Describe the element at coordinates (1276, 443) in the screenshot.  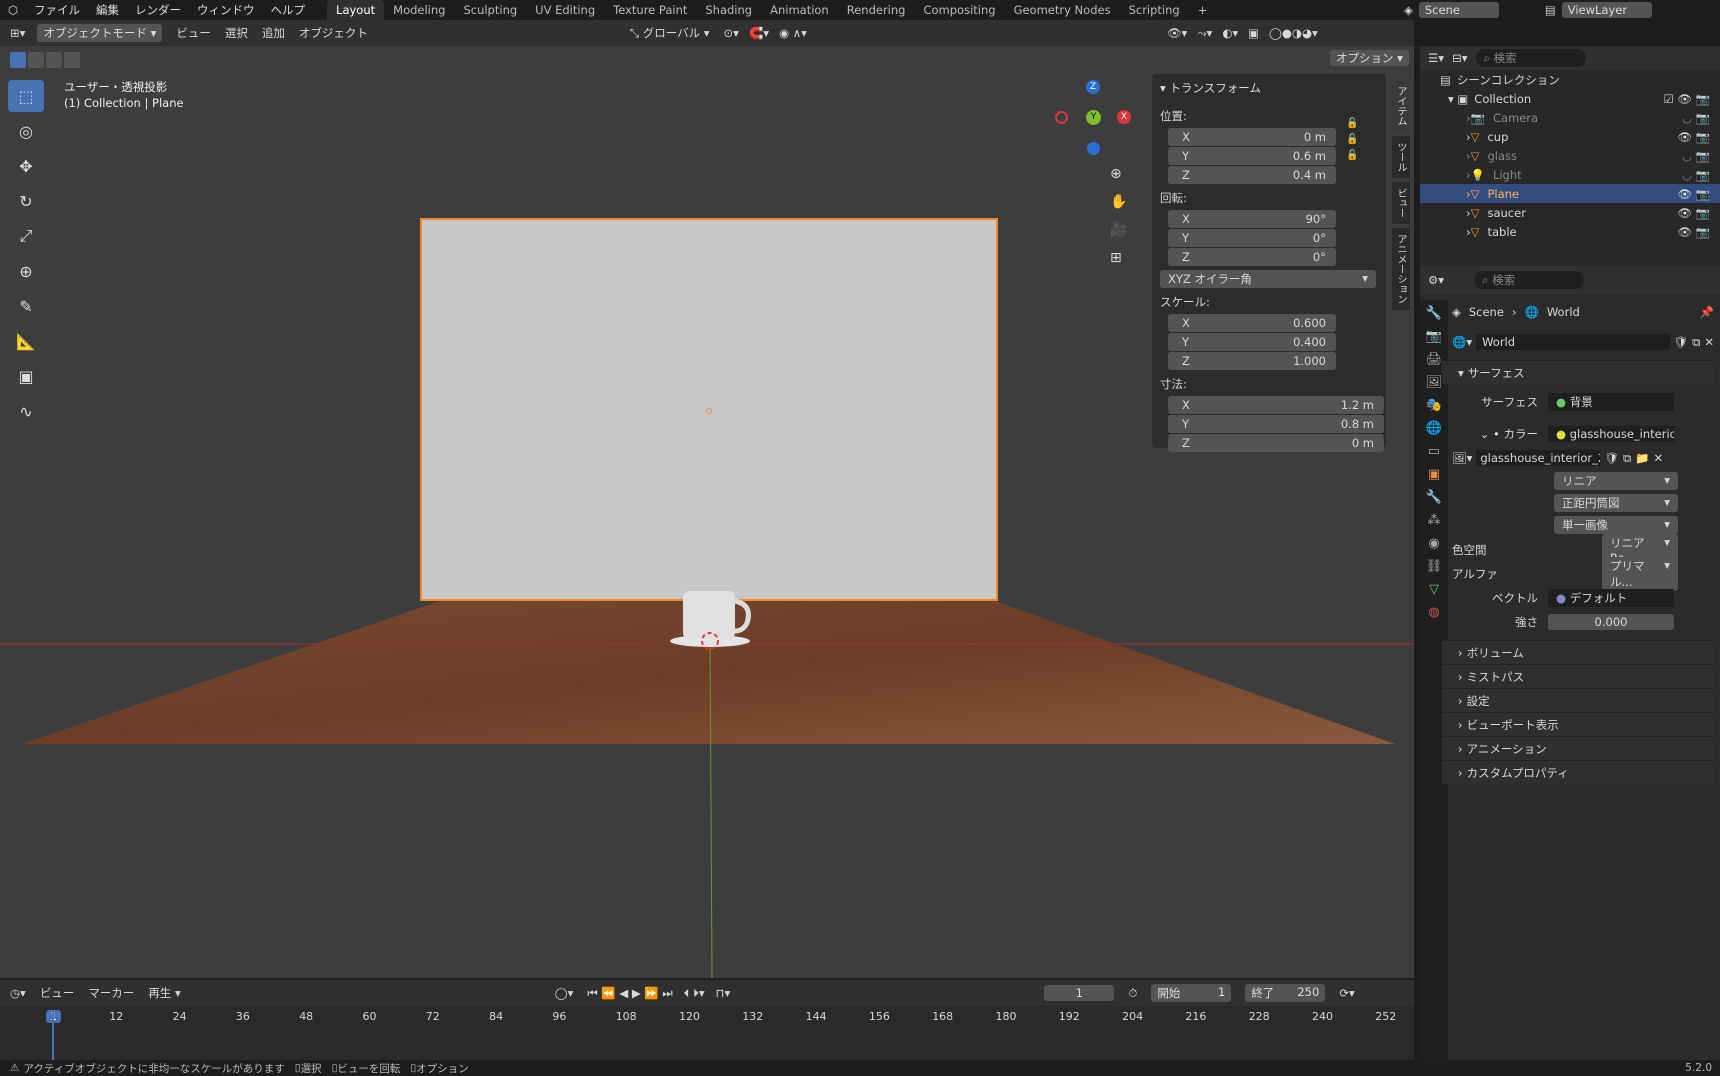
I see `dimension-z: Z0 m` at that location.